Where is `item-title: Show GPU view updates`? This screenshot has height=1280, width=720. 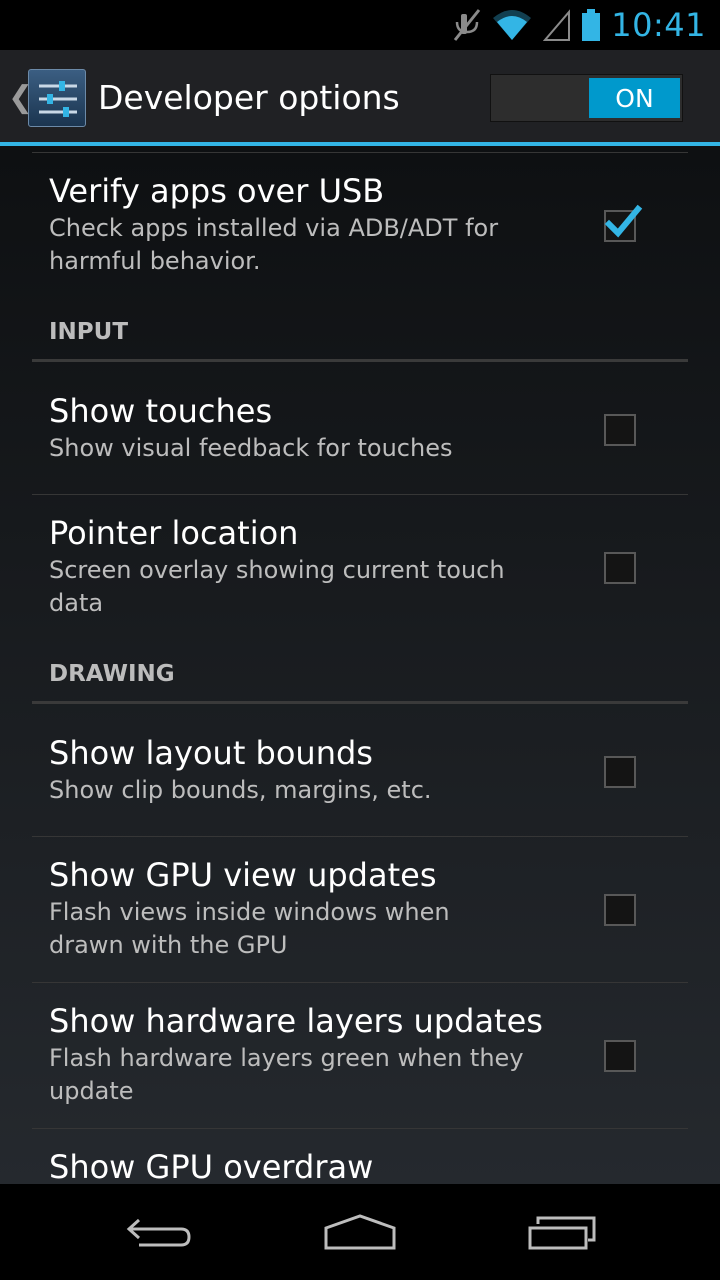
item-title: Show GPU view updates is located at coordinates (243, 875).